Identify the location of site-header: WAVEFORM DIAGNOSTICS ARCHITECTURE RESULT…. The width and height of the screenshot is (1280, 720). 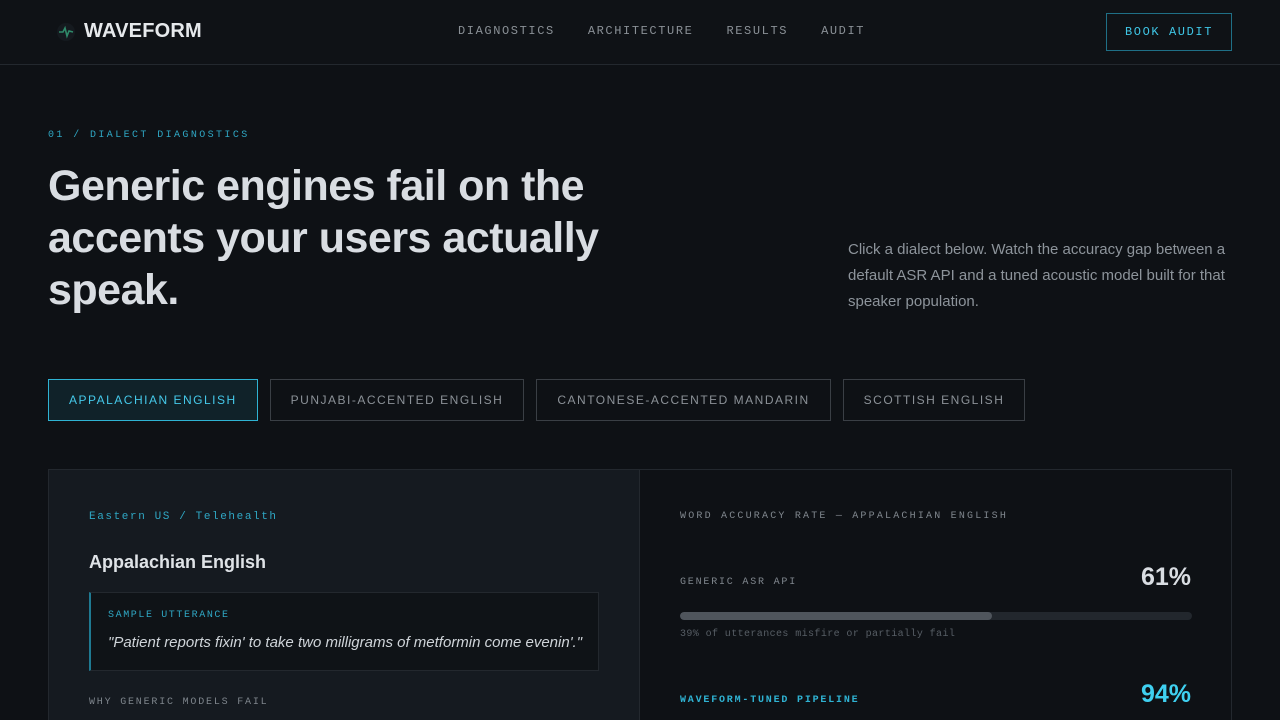
(640, 32).